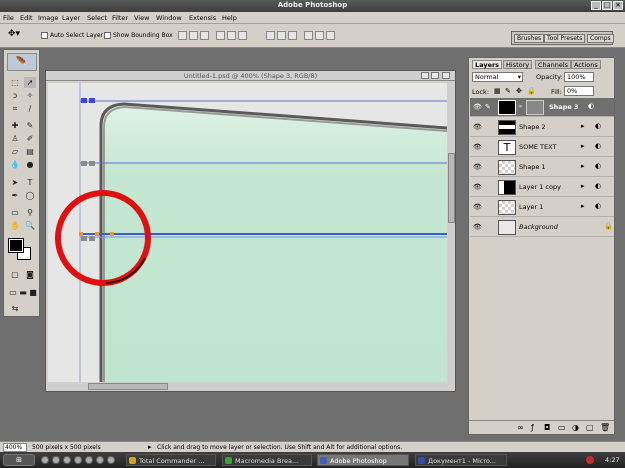 This screenshot has width=625, height=468. Describe the element at coordinates (292, 35) in the screenshot. I see `distribute-bottom-icon` at that location.